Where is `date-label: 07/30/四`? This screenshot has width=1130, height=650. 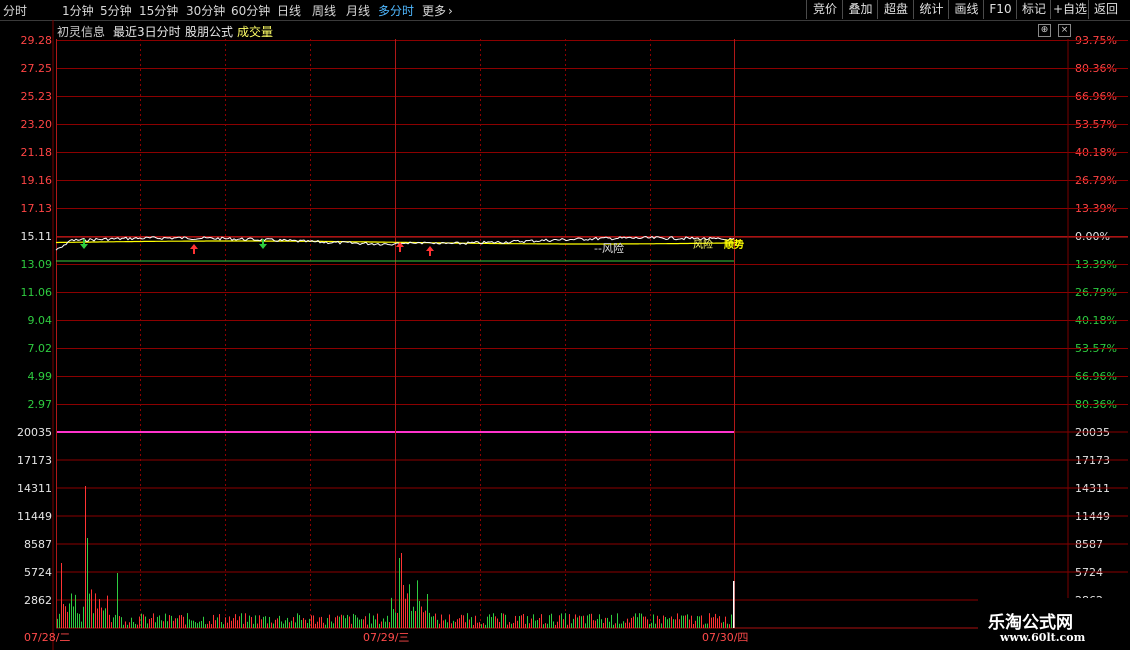 date-label: 07/30/四 is located at coordinates (725, 637).